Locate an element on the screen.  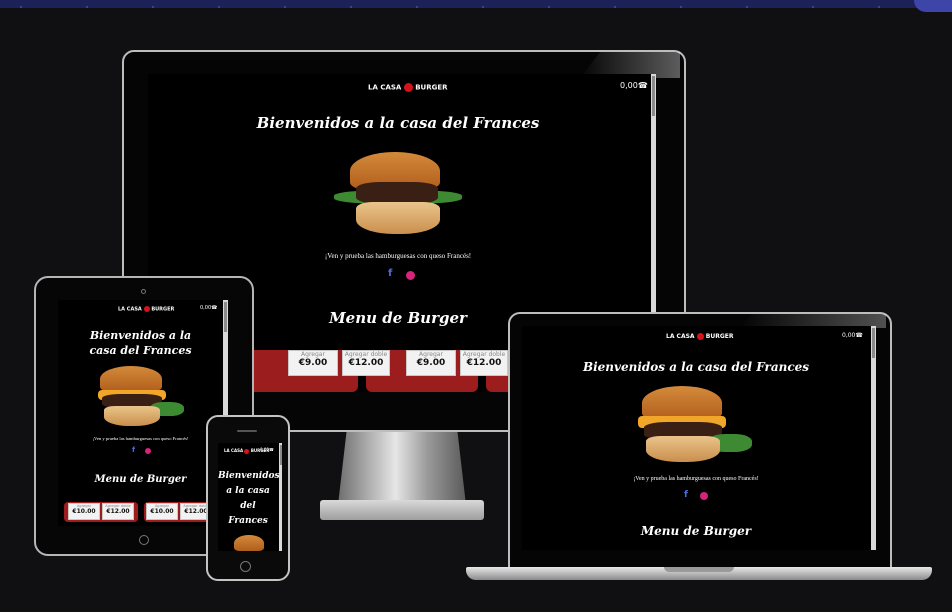
phone-scrollbar is located at coordinates (280, 497).